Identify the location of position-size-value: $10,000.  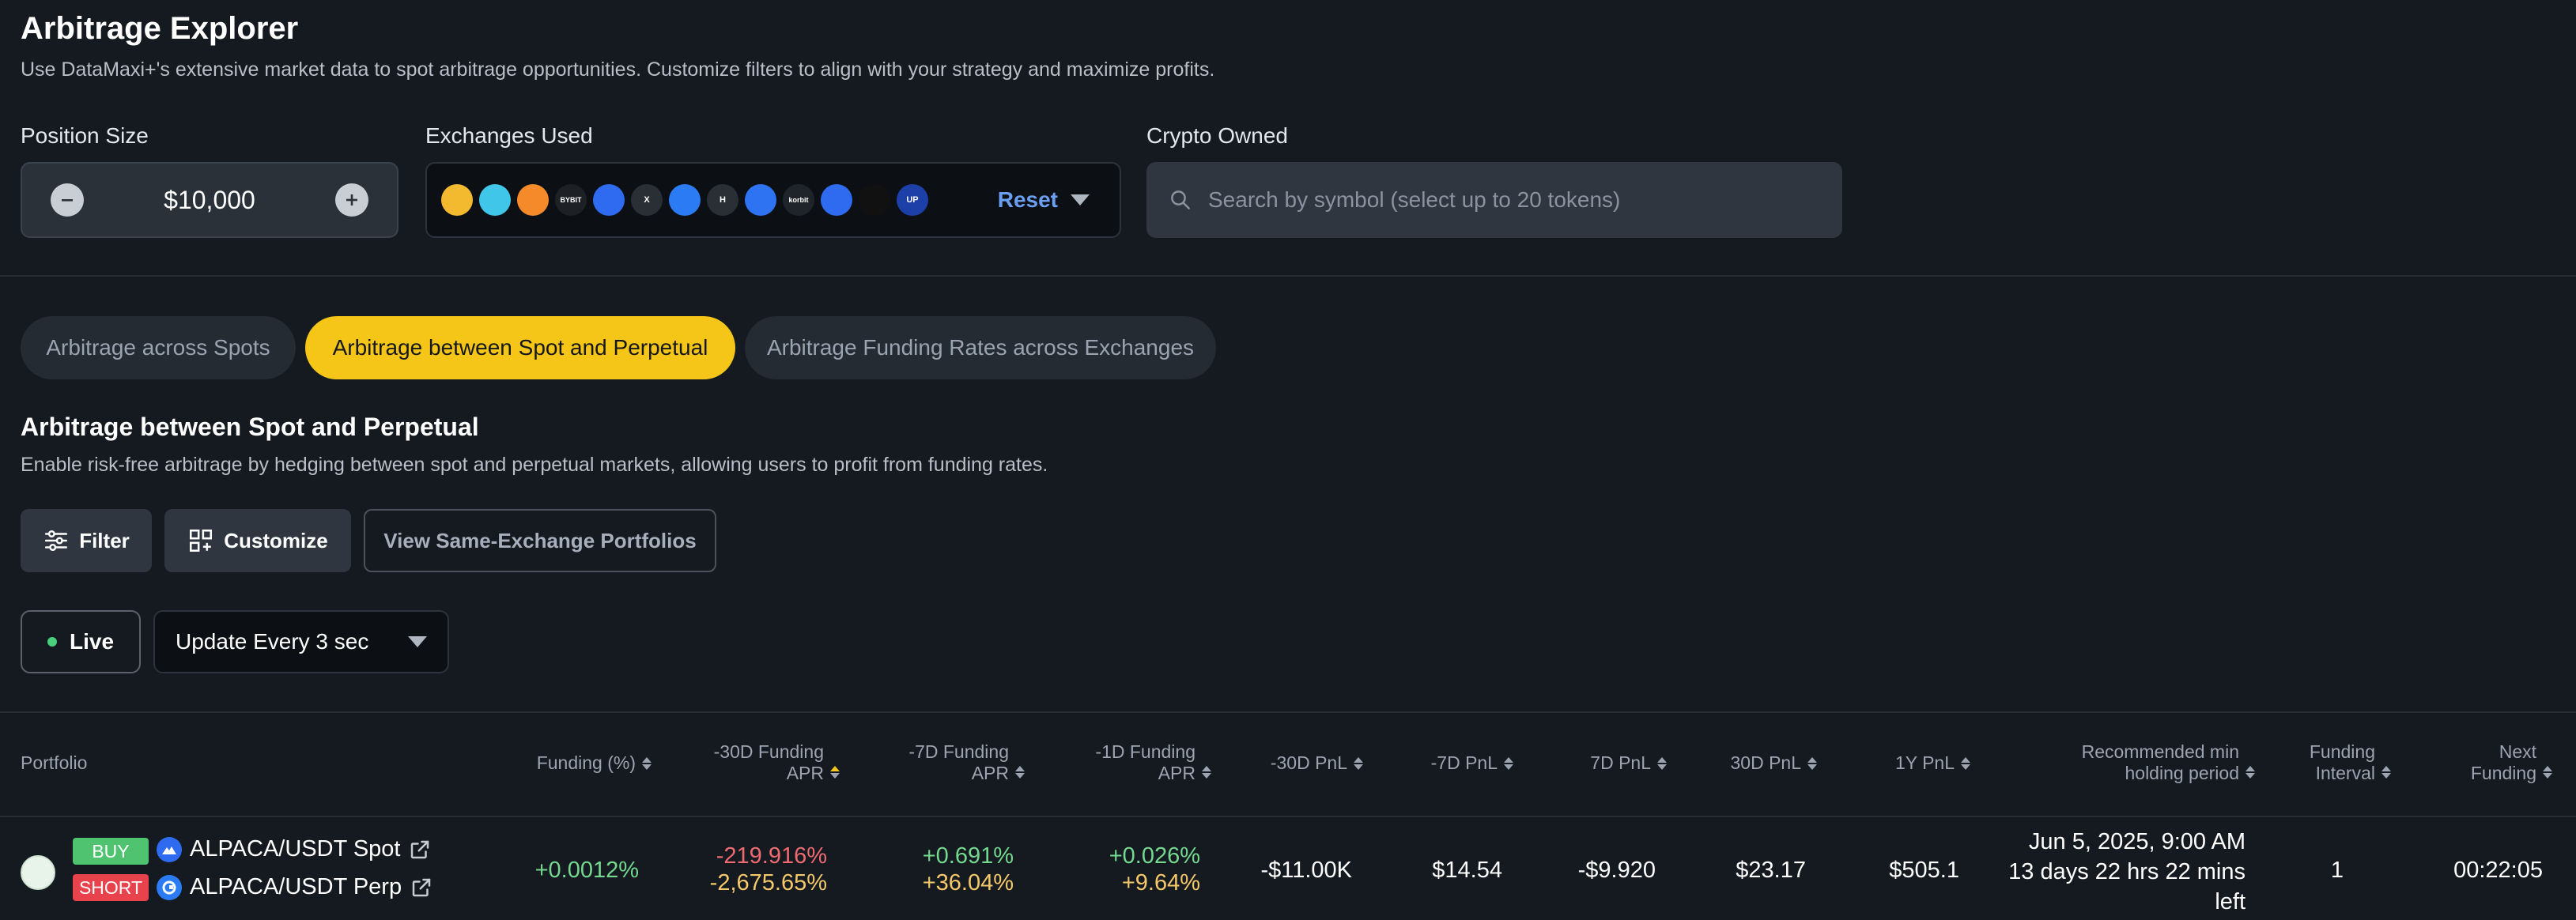
(209, 200).